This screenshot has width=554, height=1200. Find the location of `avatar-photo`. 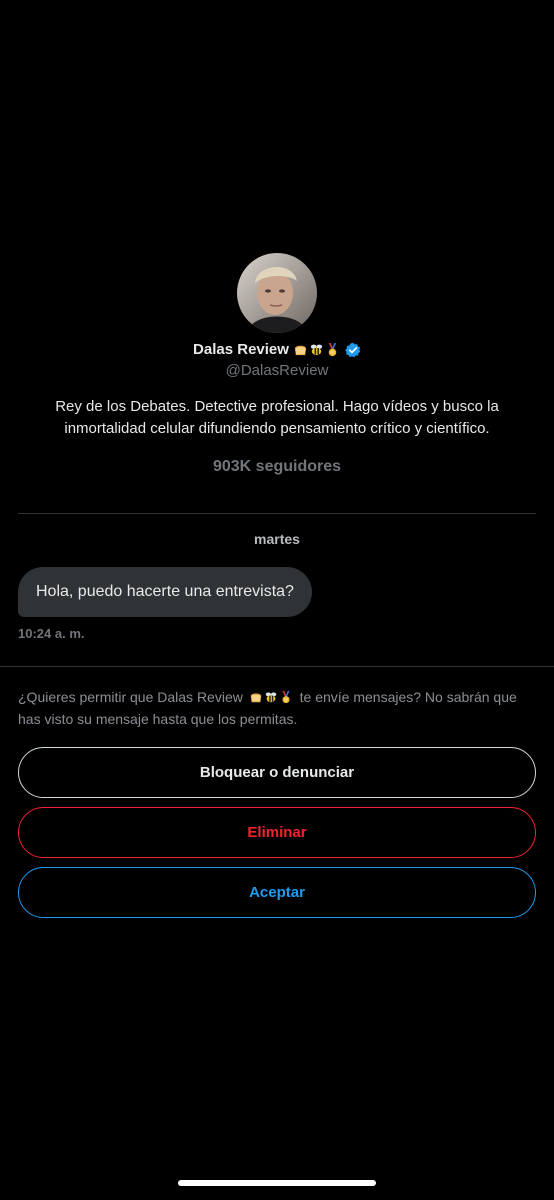

avatar-photo is located at coordinates (277, 293).